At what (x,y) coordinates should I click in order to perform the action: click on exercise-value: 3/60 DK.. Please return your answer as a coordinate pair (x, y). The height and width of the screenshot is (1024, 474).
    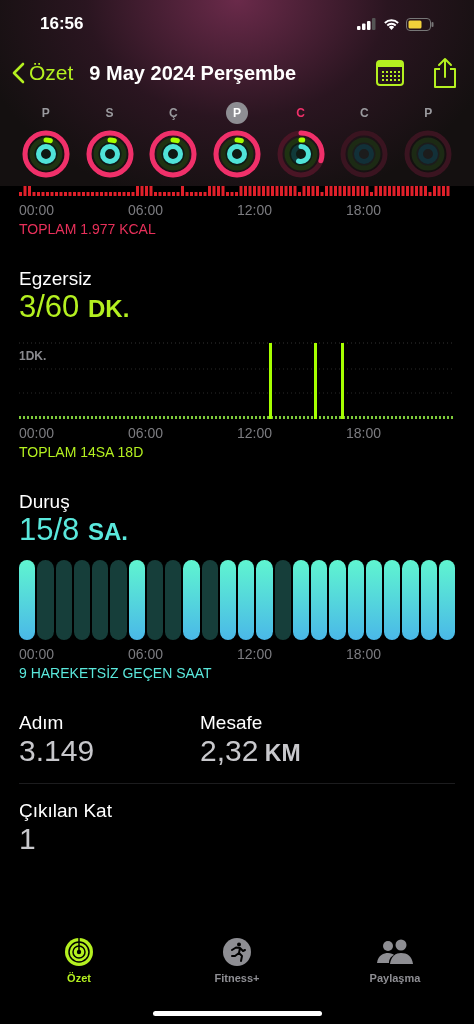
    Looking at the image, I should click on (75, 308).